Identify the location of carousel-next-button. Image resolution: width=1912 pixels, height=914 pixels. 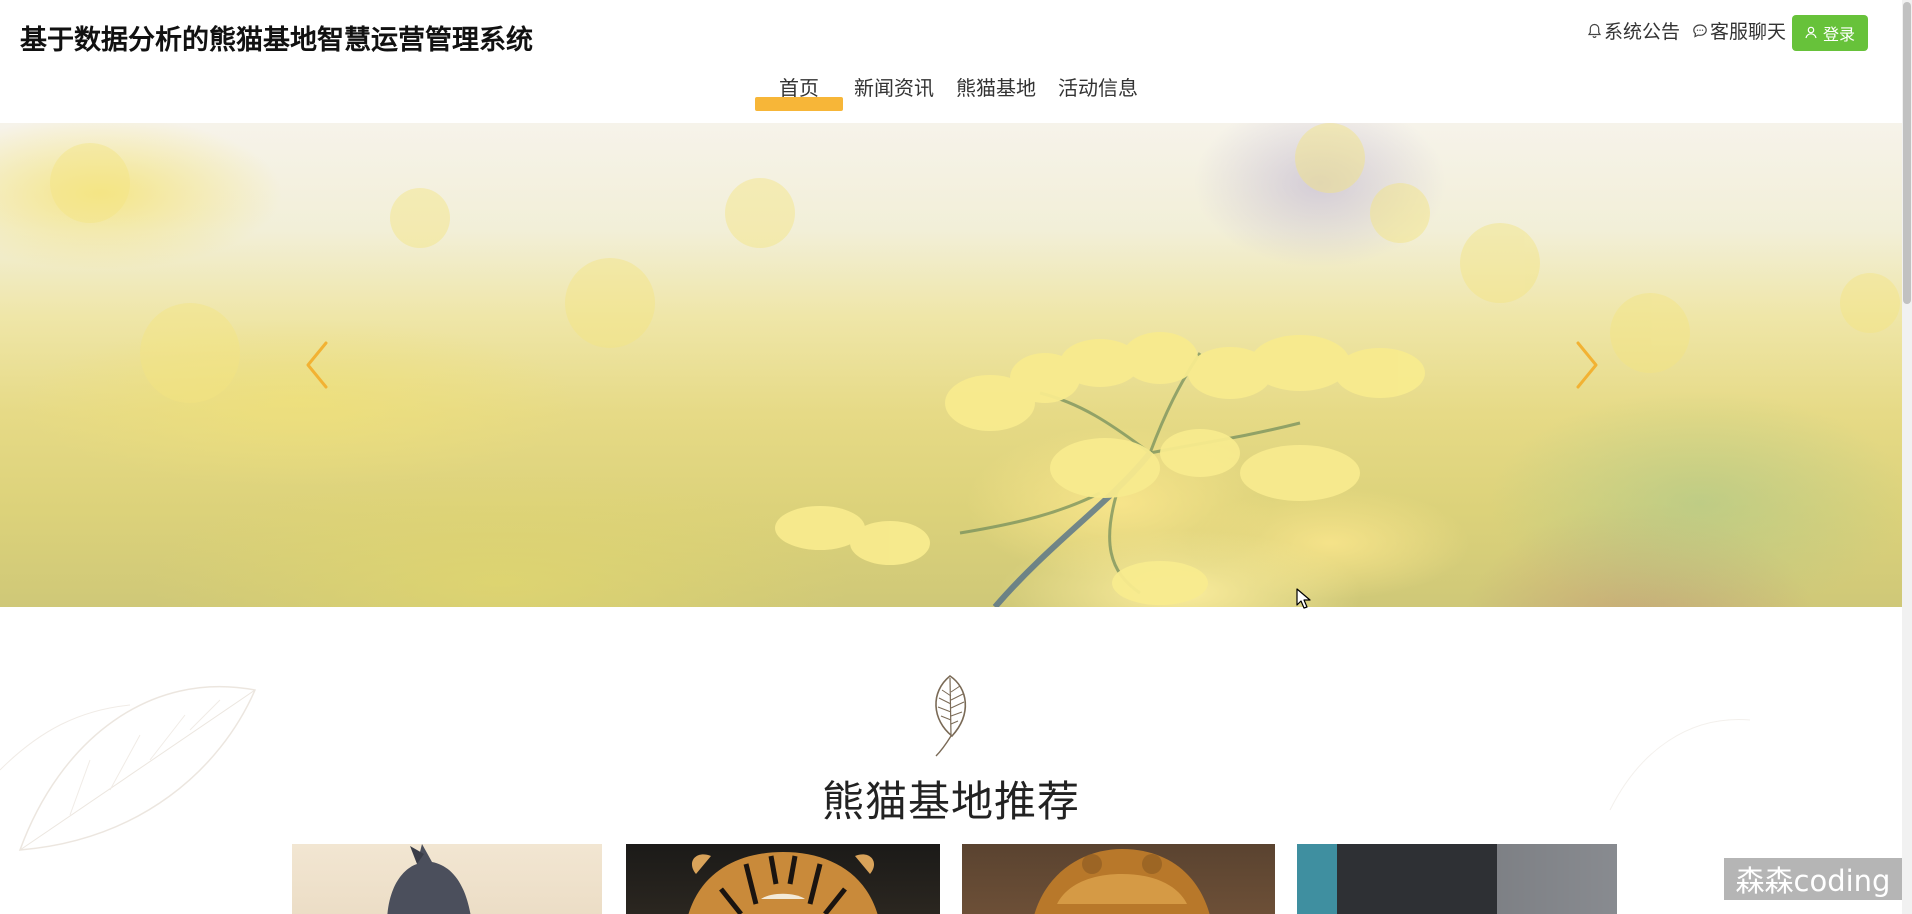
(1586, 365).